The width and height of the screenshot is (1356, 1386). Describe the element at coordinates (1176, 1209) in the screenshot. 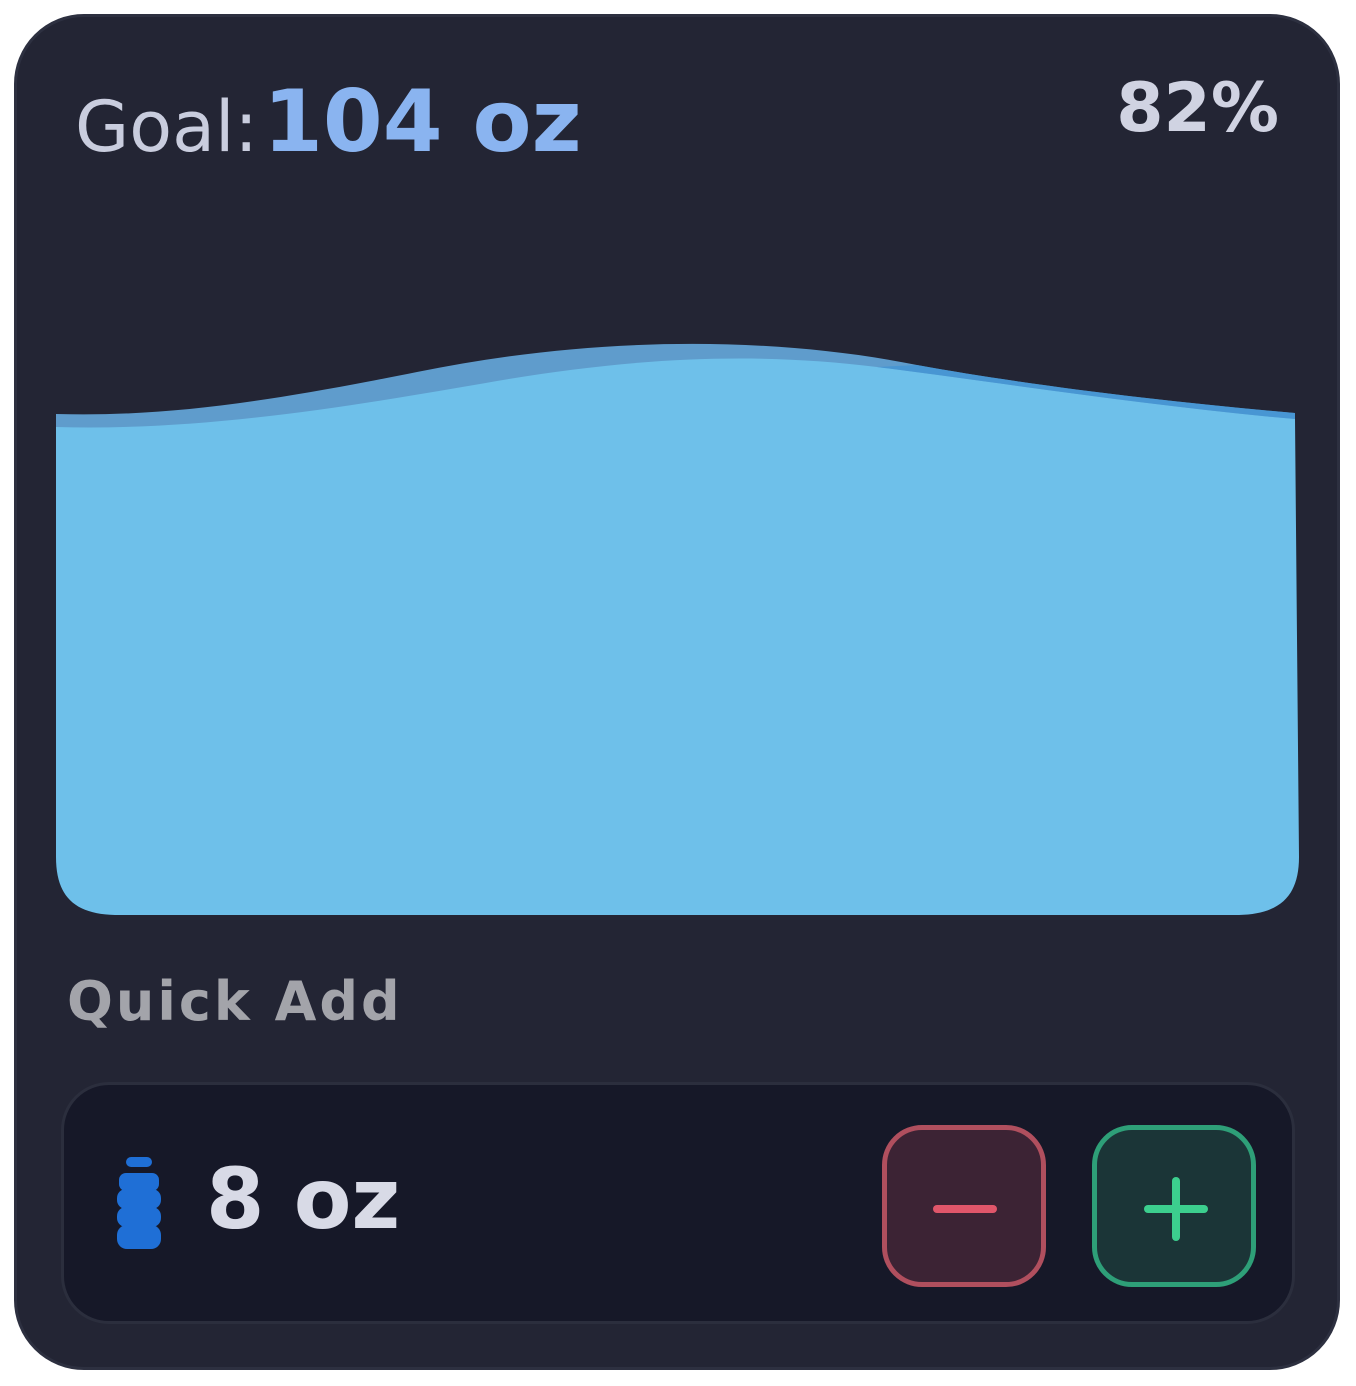

I see `plus-icon` at that location.